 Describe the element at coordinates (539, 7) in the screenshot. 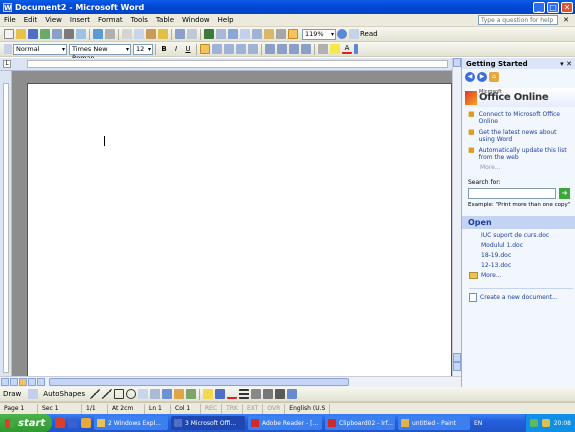

I see `minimize-button: _` at that location.